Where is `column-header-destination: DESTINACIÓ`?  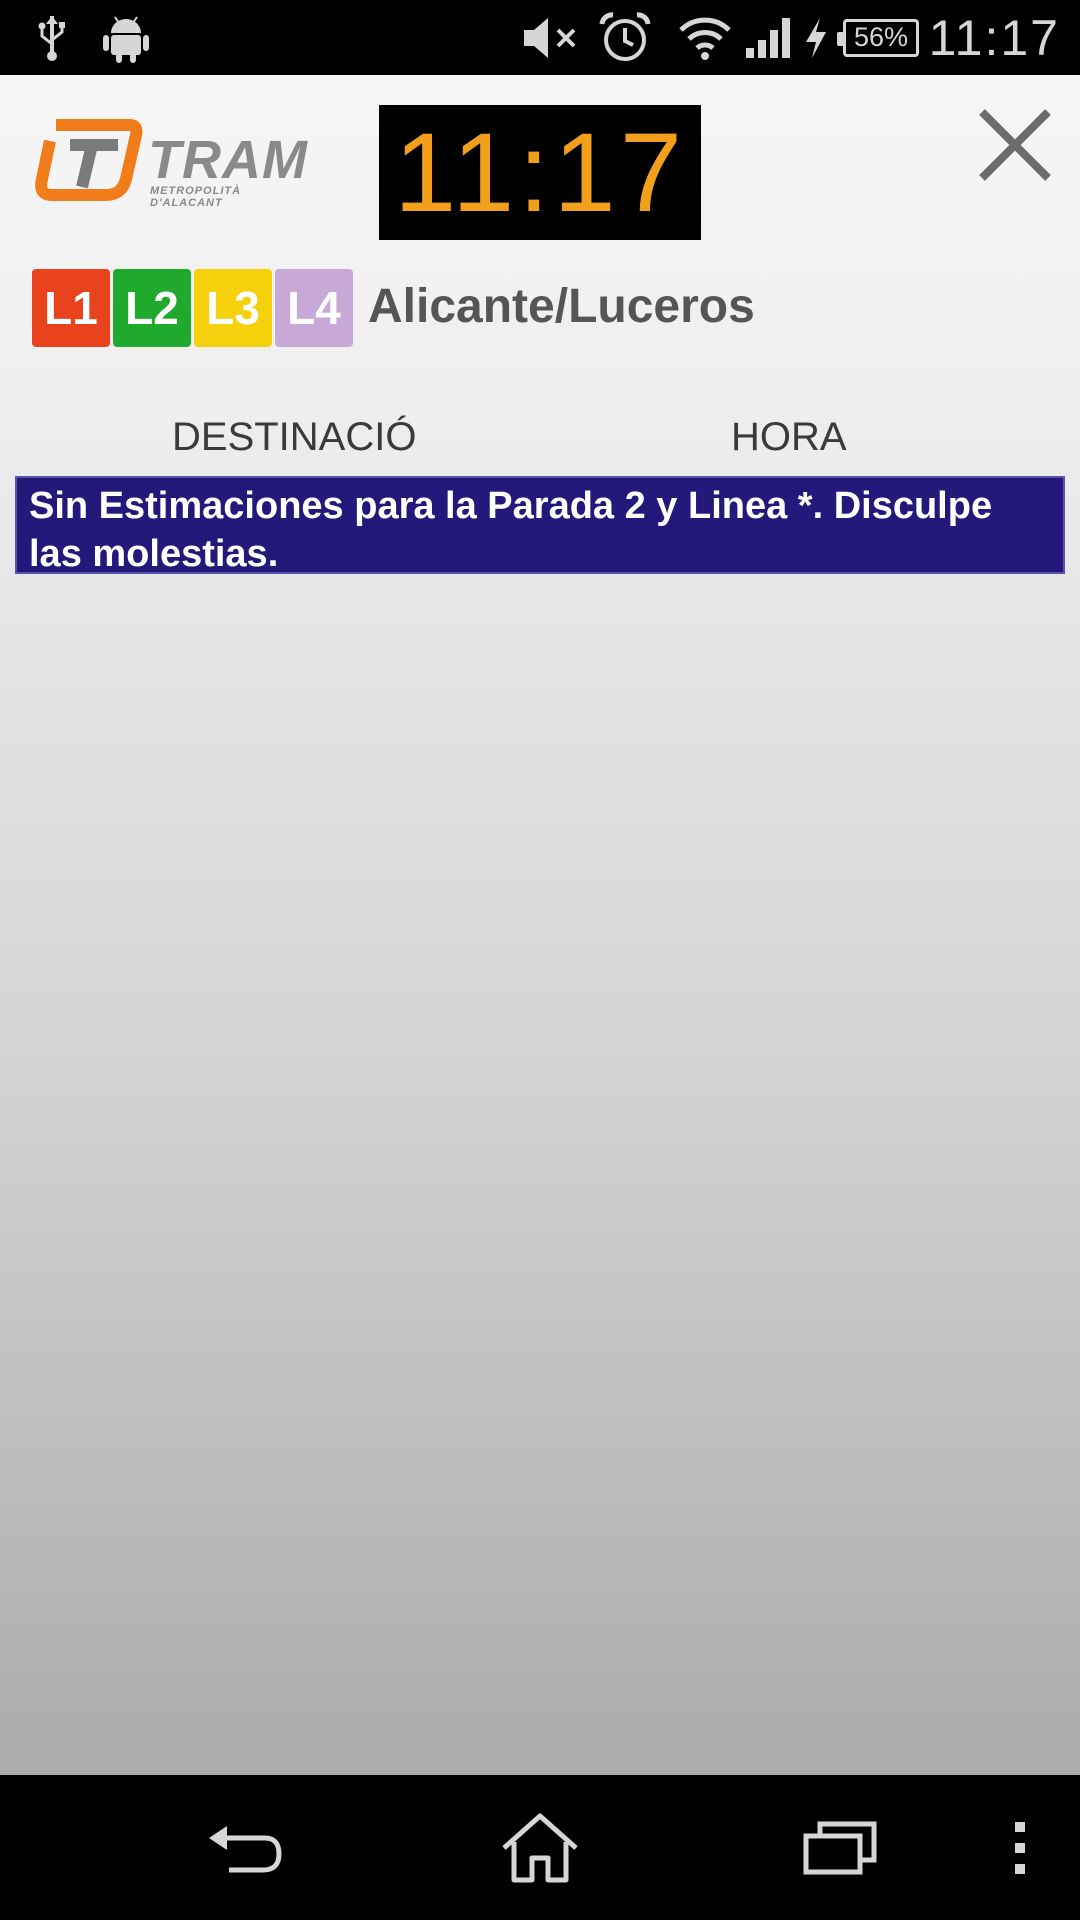 column-header-destination: DESTINACIÓ is located at coordinates (294, 437).